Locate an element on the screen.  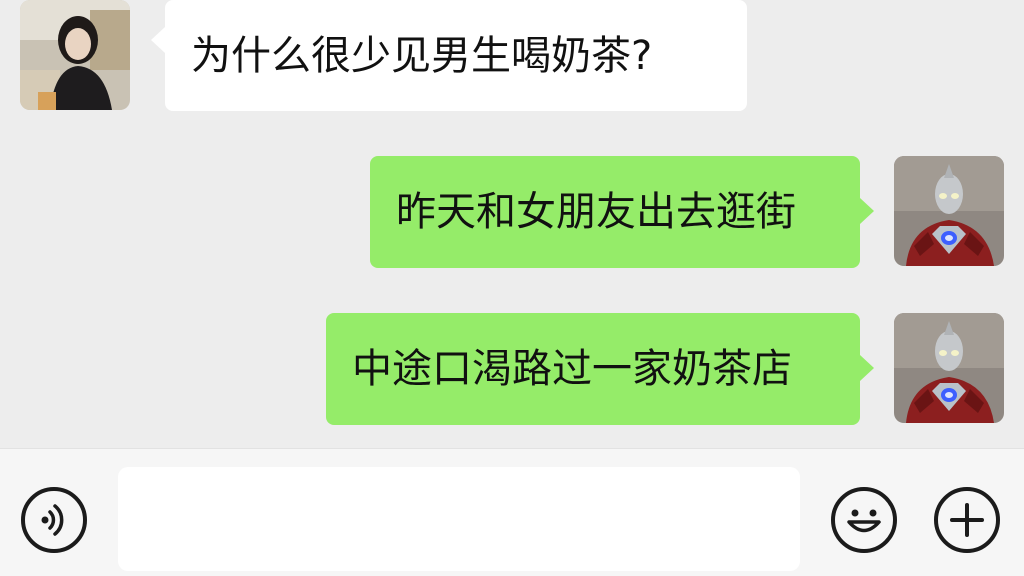
plus-icon is located at coordinates (967, 520).